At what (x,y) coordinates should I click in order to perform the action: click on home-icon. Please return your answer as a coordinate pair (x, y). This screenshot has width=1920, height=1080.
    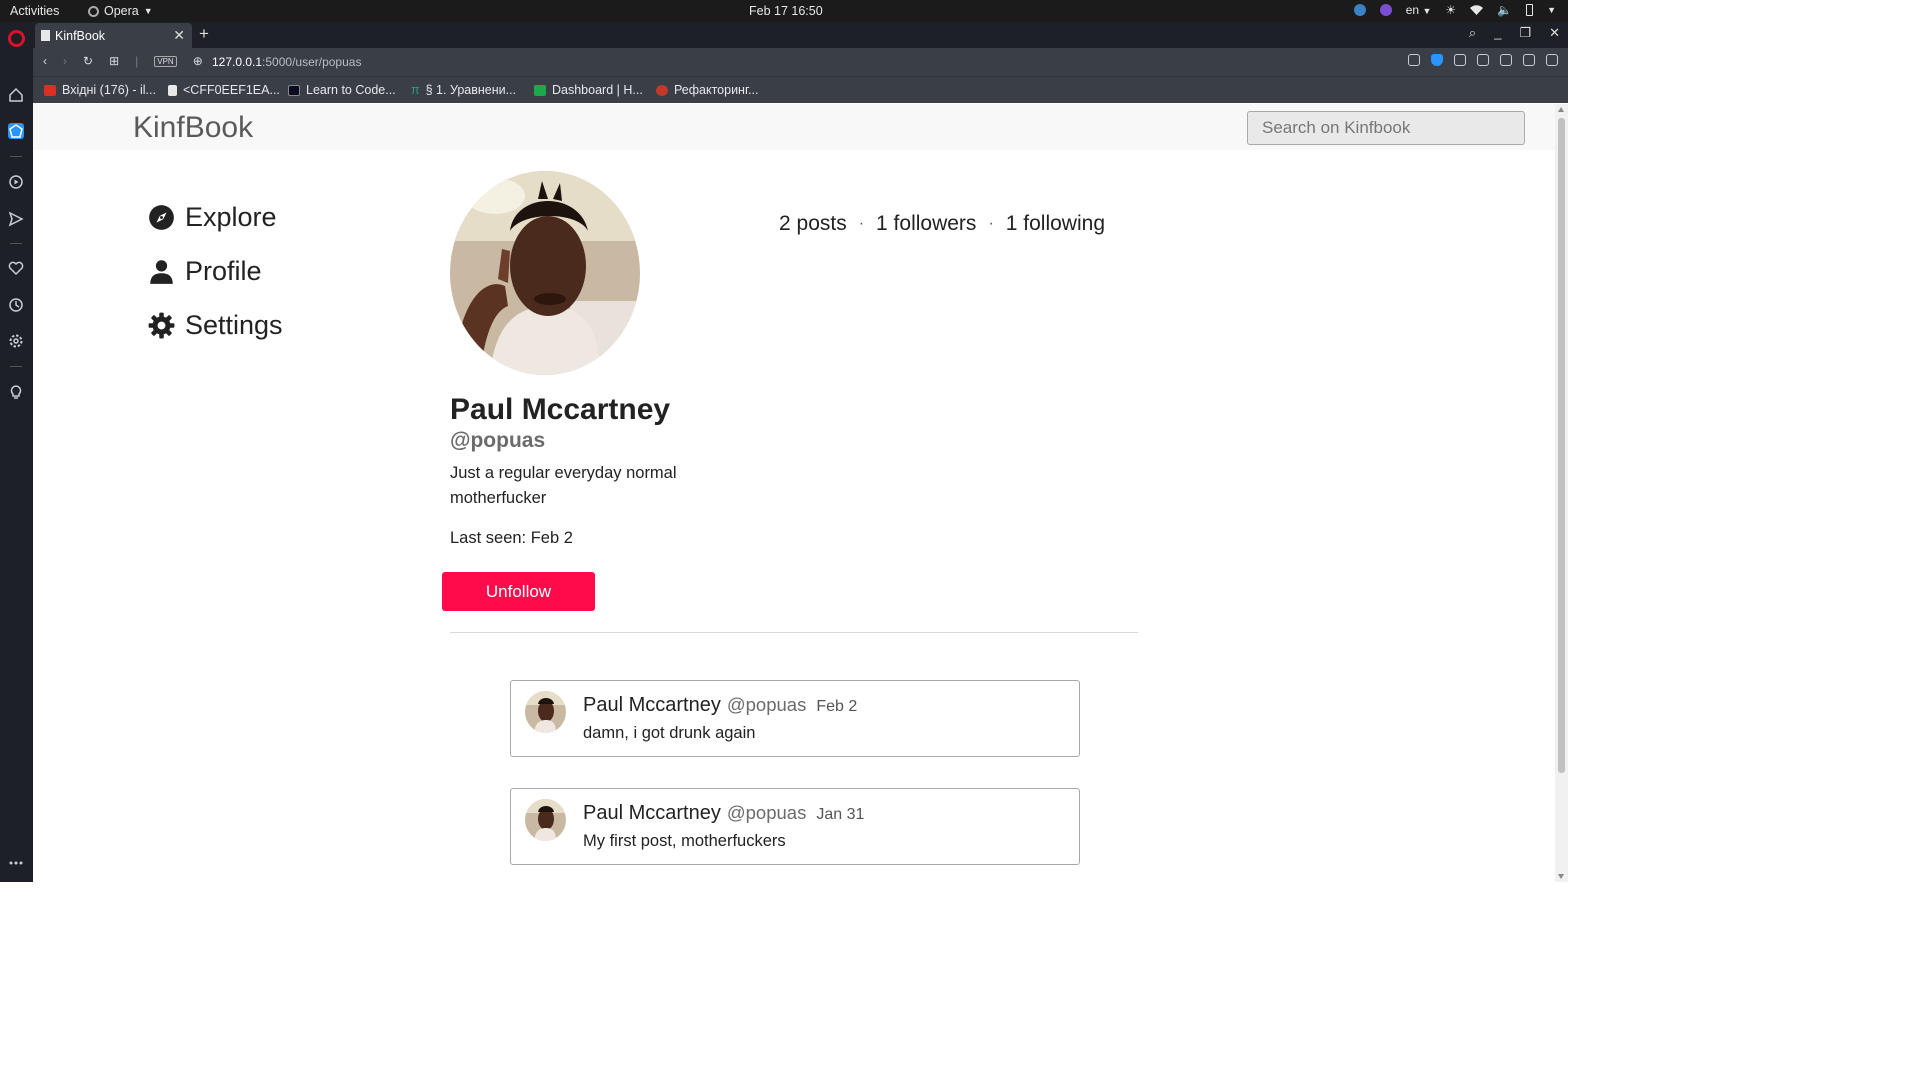
    Looking at the image, I should click on (16, 95).